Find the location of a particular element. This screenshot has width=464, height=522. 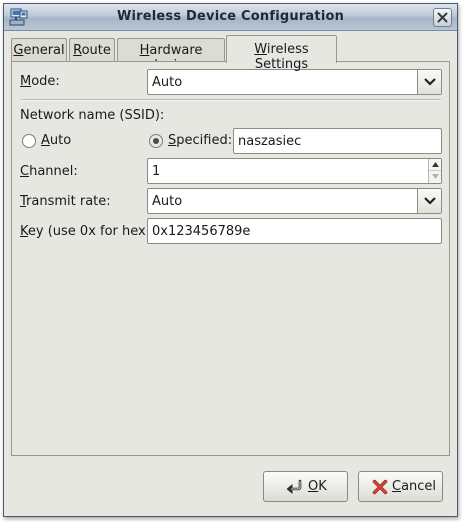

ssid-specified-text: pecified: is located at coordinates (204, 140).